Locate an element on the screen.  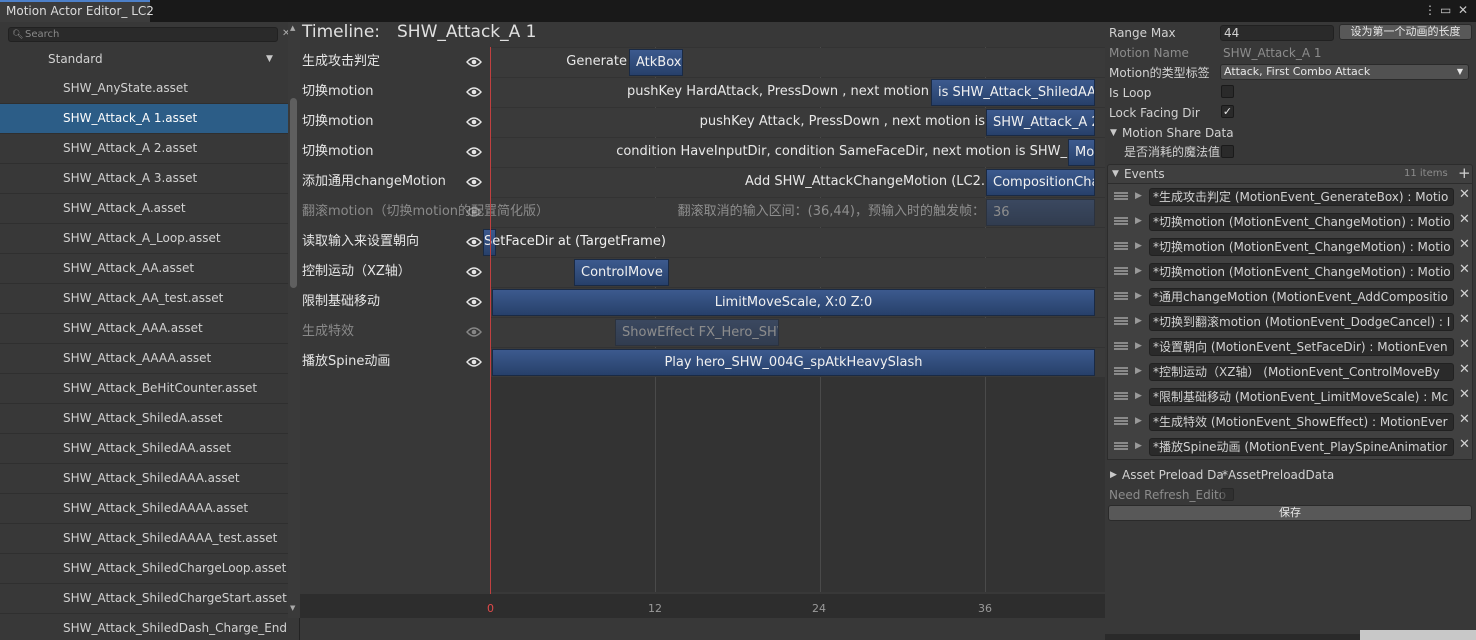
asset-list-item: SHW_Attack_A 3.asset is located at coordinates (144, 179).